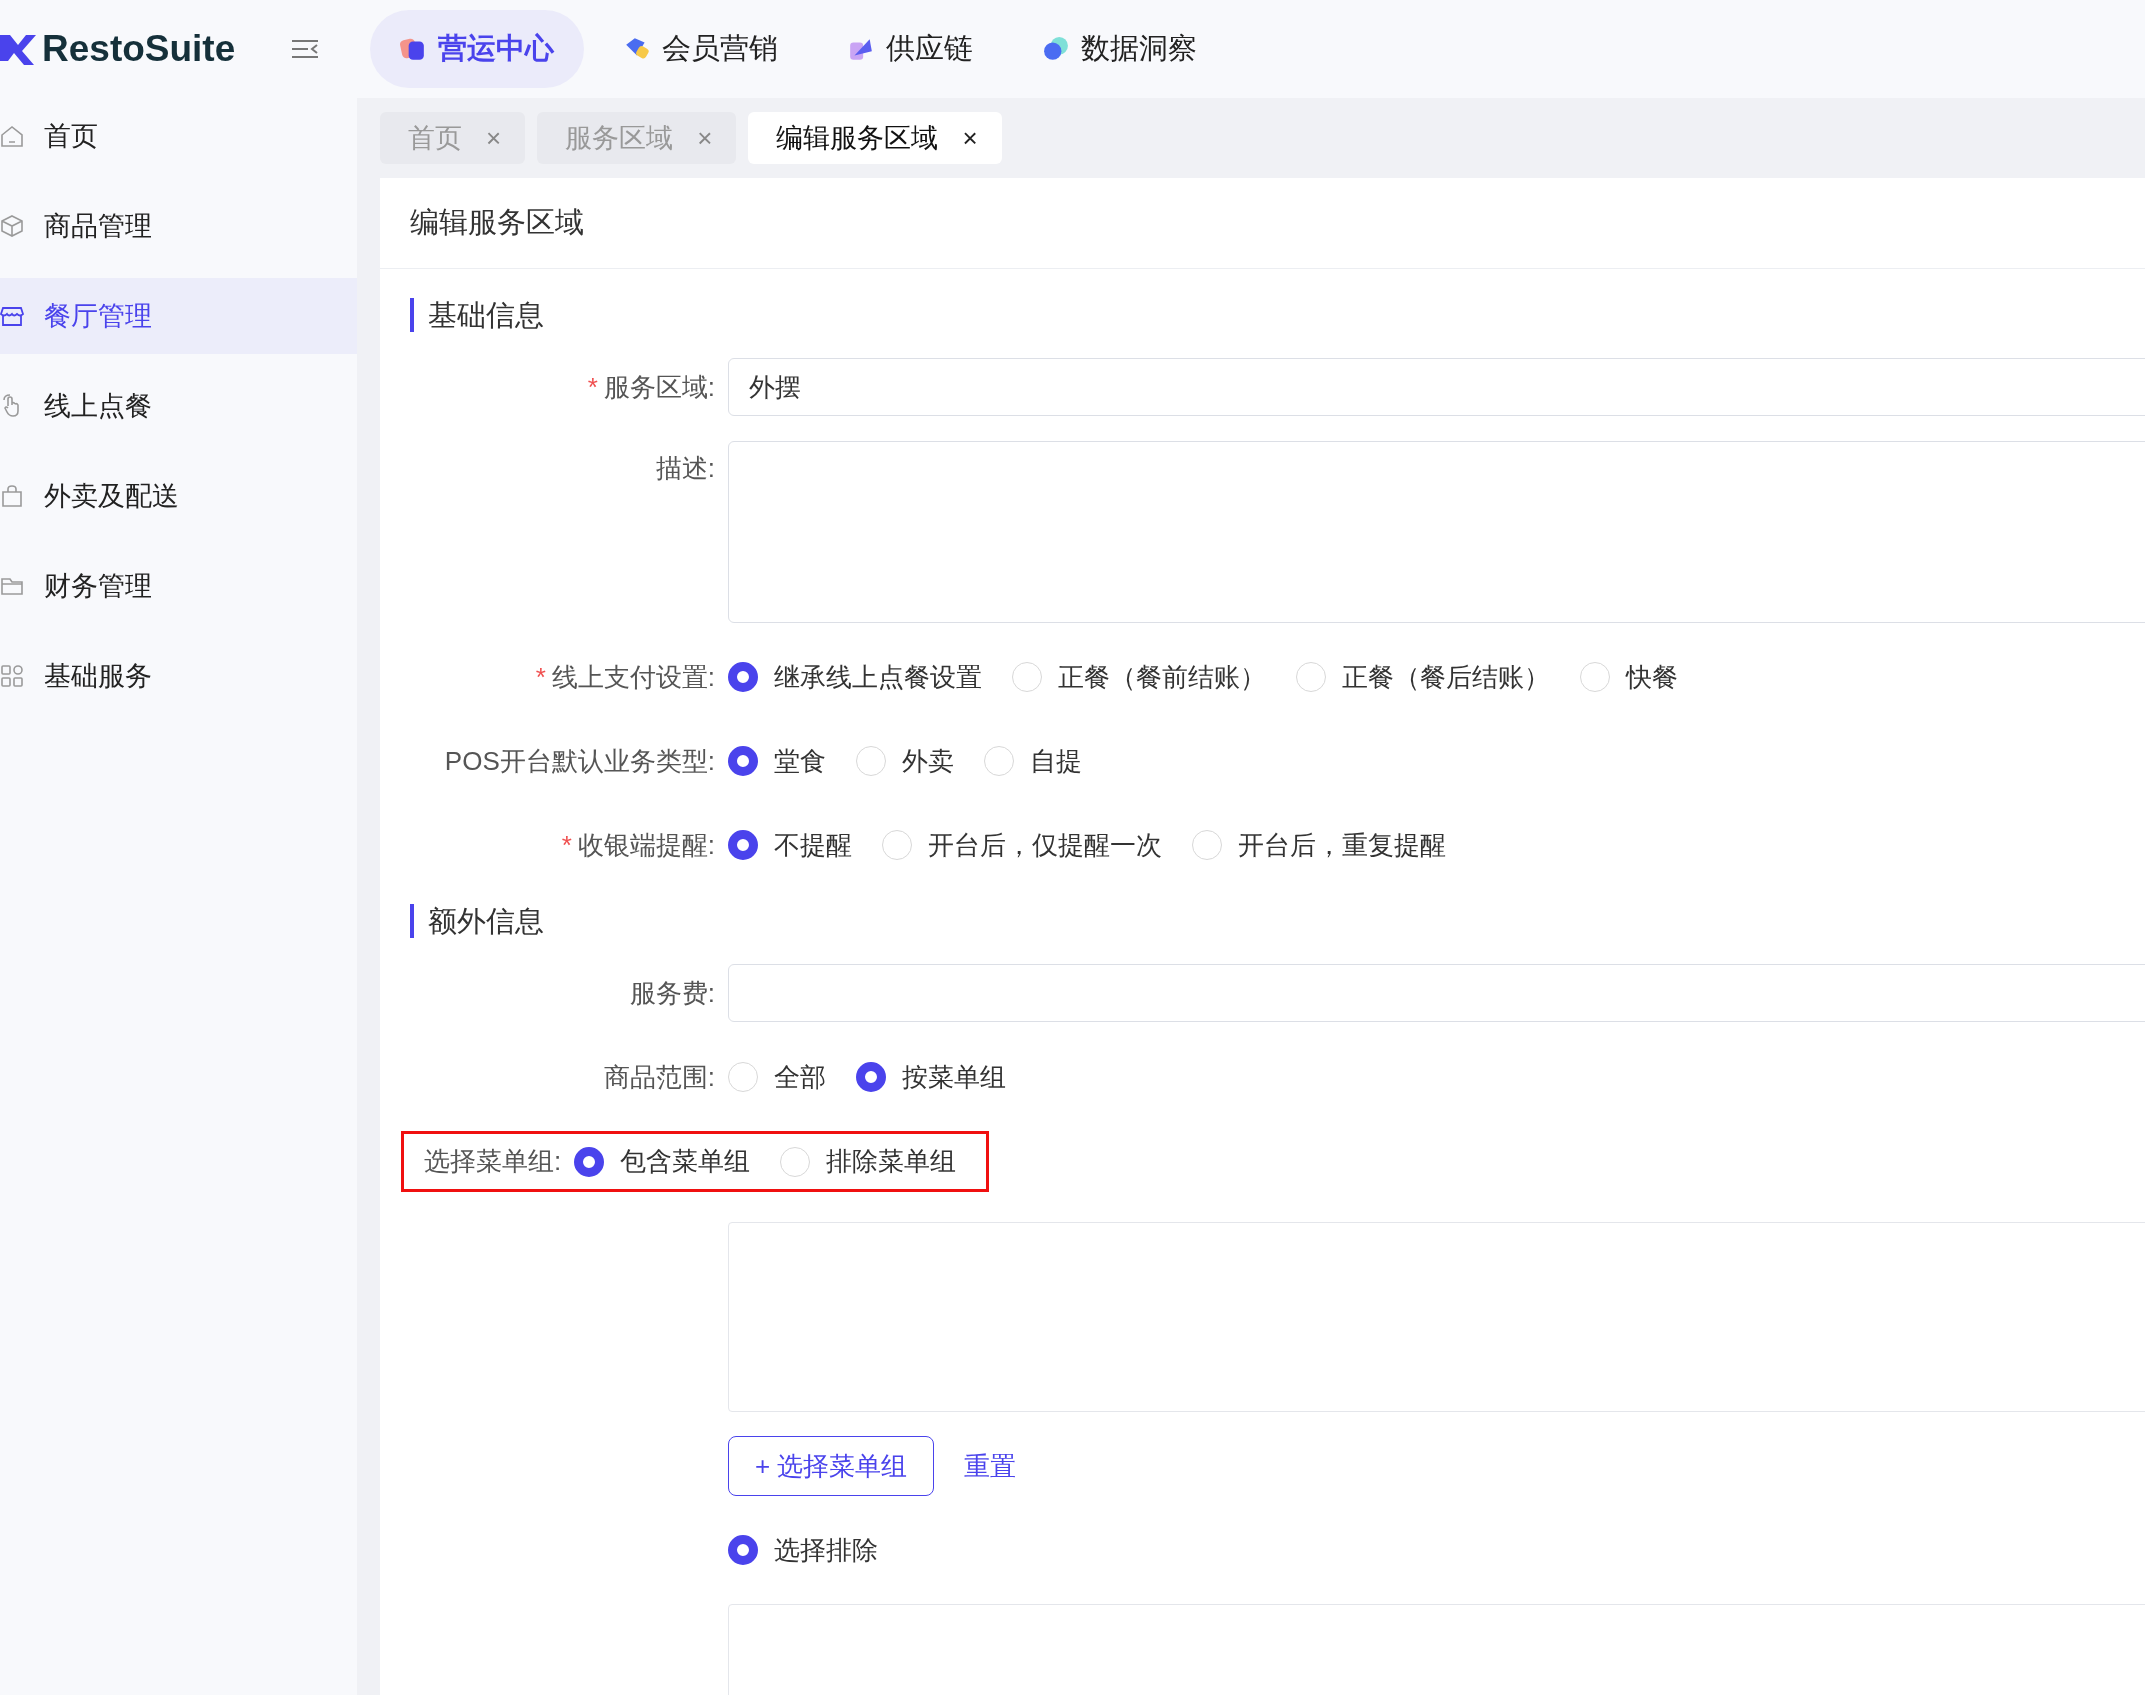  What do you see at coordinates (1319, 845) in the screenshot?
I see `radio-option: 开台后，重复提醒` at bounding box center [1319, 845].